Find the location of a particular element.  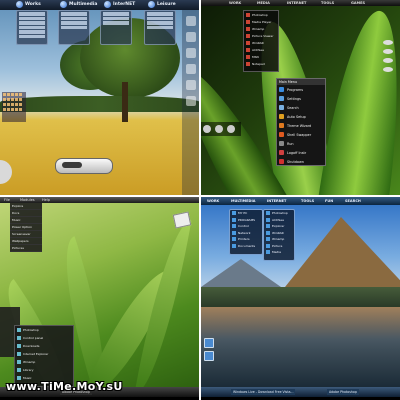

tab-fun: FUN is located at coordinates (329, 201).